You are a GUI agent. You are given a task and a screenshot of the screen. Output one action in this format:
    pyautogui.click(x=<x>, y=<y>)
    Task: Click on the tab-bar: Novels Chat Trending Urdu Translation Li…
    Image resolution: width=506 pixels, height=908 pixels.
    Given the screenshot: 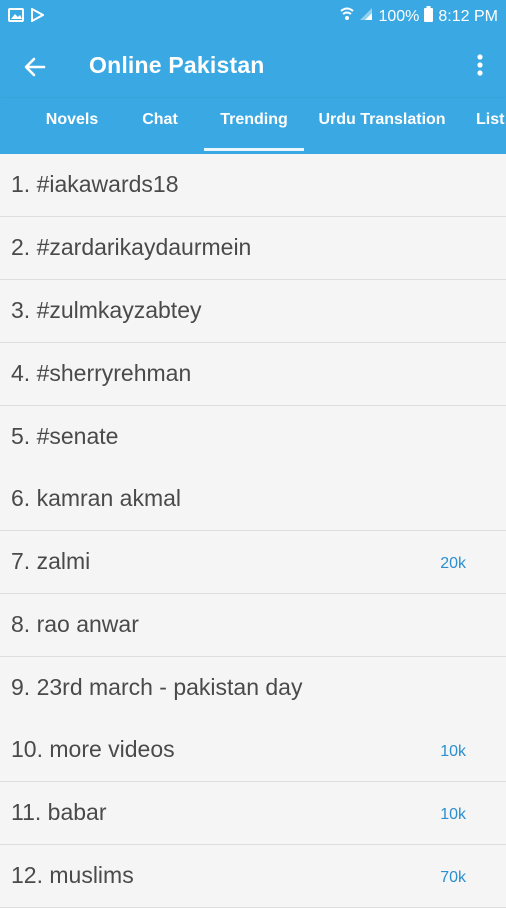 What is the action you would take?
    pyautogui.click(x=253, y=126)
    